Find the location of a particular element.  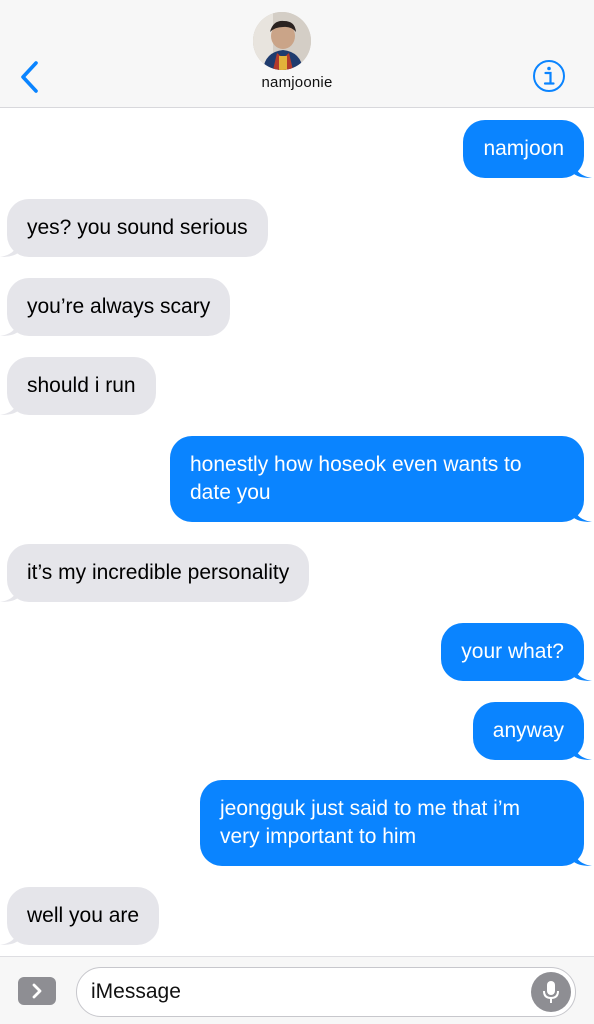

message-composer is located at coordinates (297, 990).